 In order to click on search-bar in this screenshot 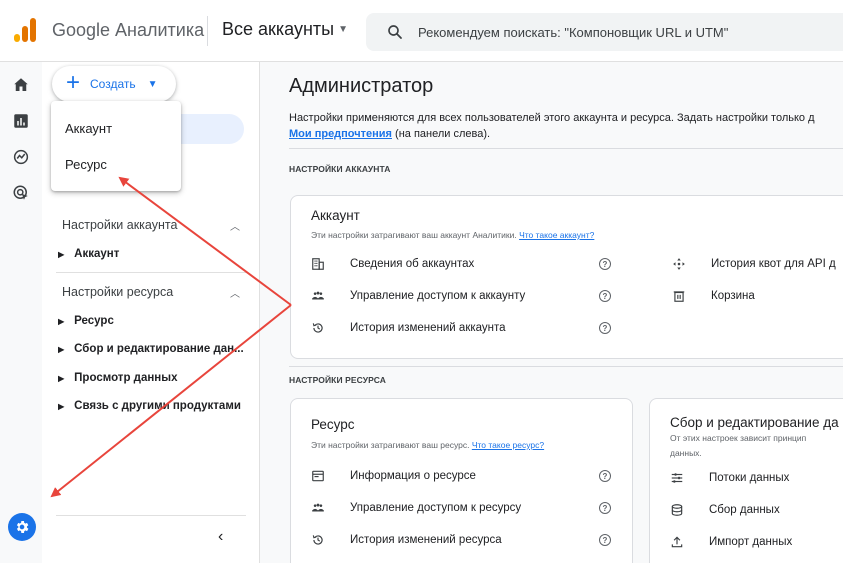, I will do `click(604, 32)`.